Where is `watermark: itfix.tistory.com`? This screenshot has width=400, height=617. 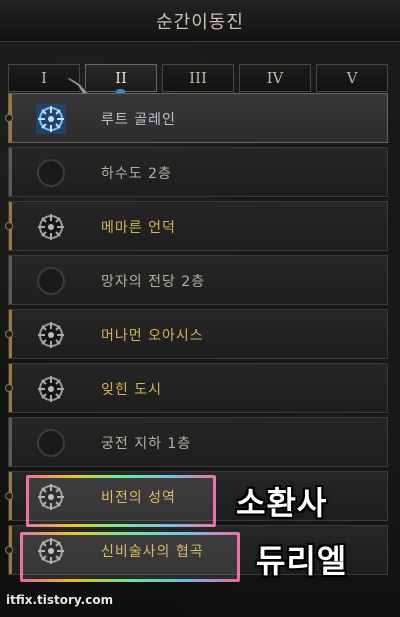
watermark: itfix.tistory.com is located at coordinates (60, 600).